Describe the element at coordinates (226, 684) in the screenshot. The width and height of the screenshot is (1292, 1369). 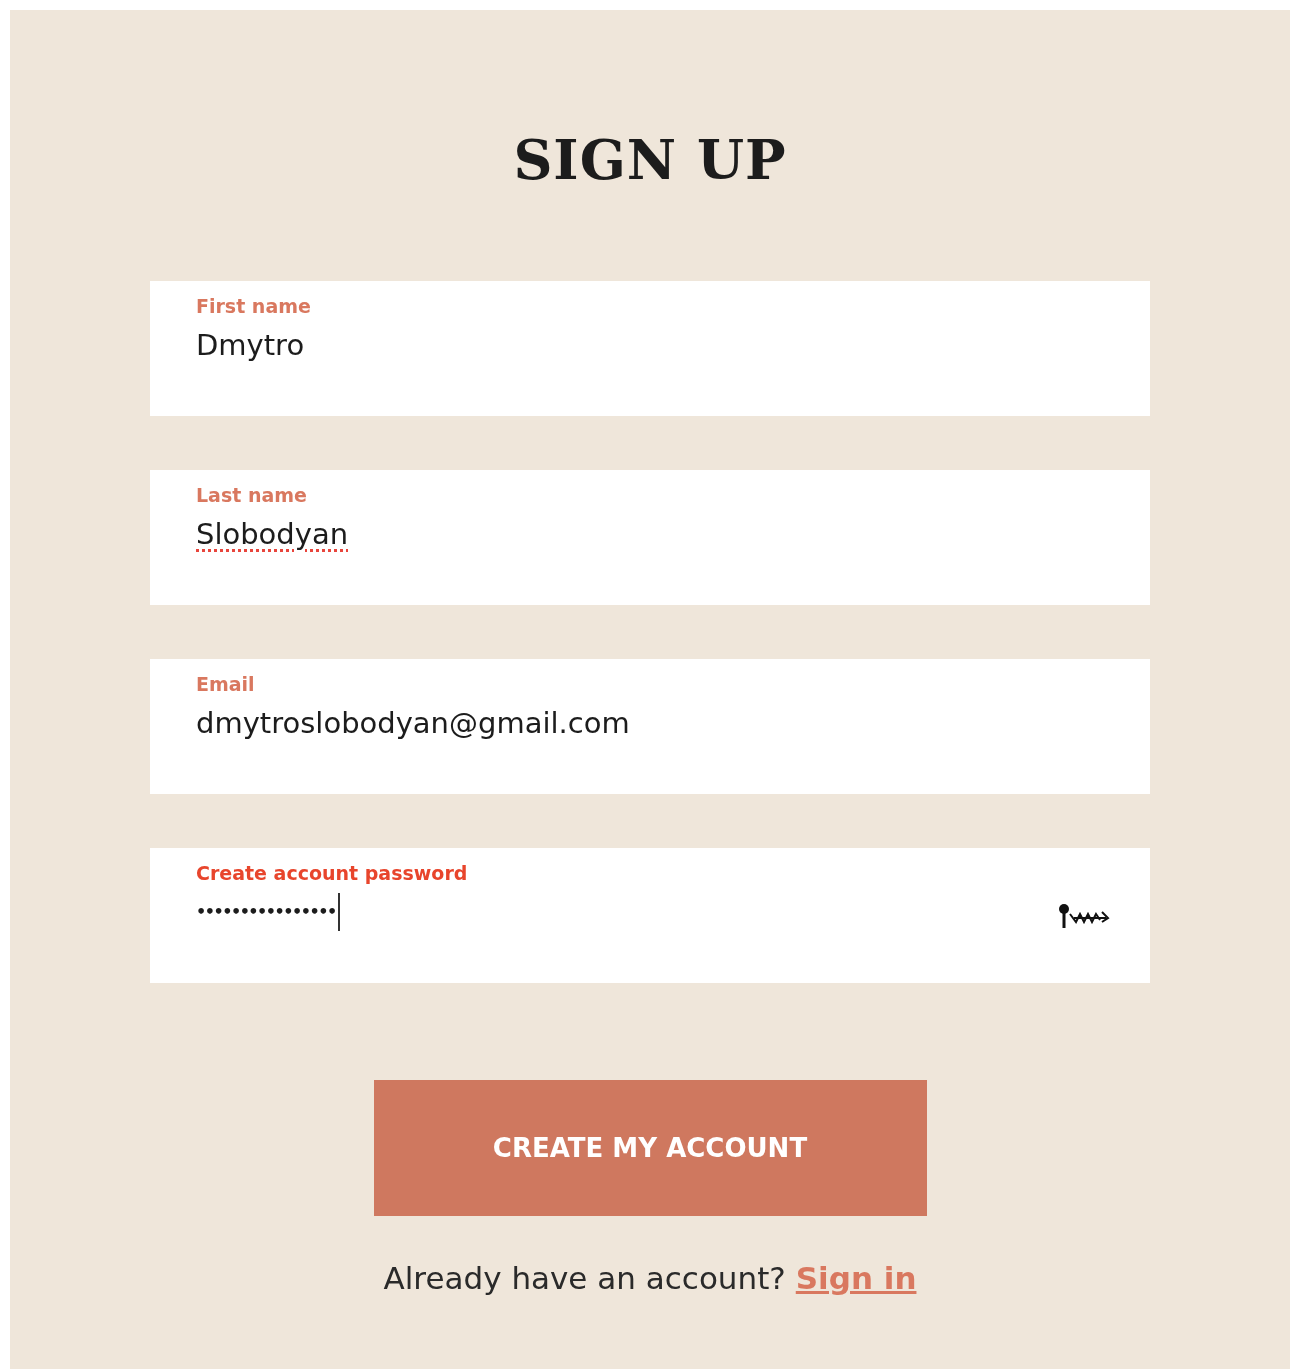
I see `field-label: Email` at that location.